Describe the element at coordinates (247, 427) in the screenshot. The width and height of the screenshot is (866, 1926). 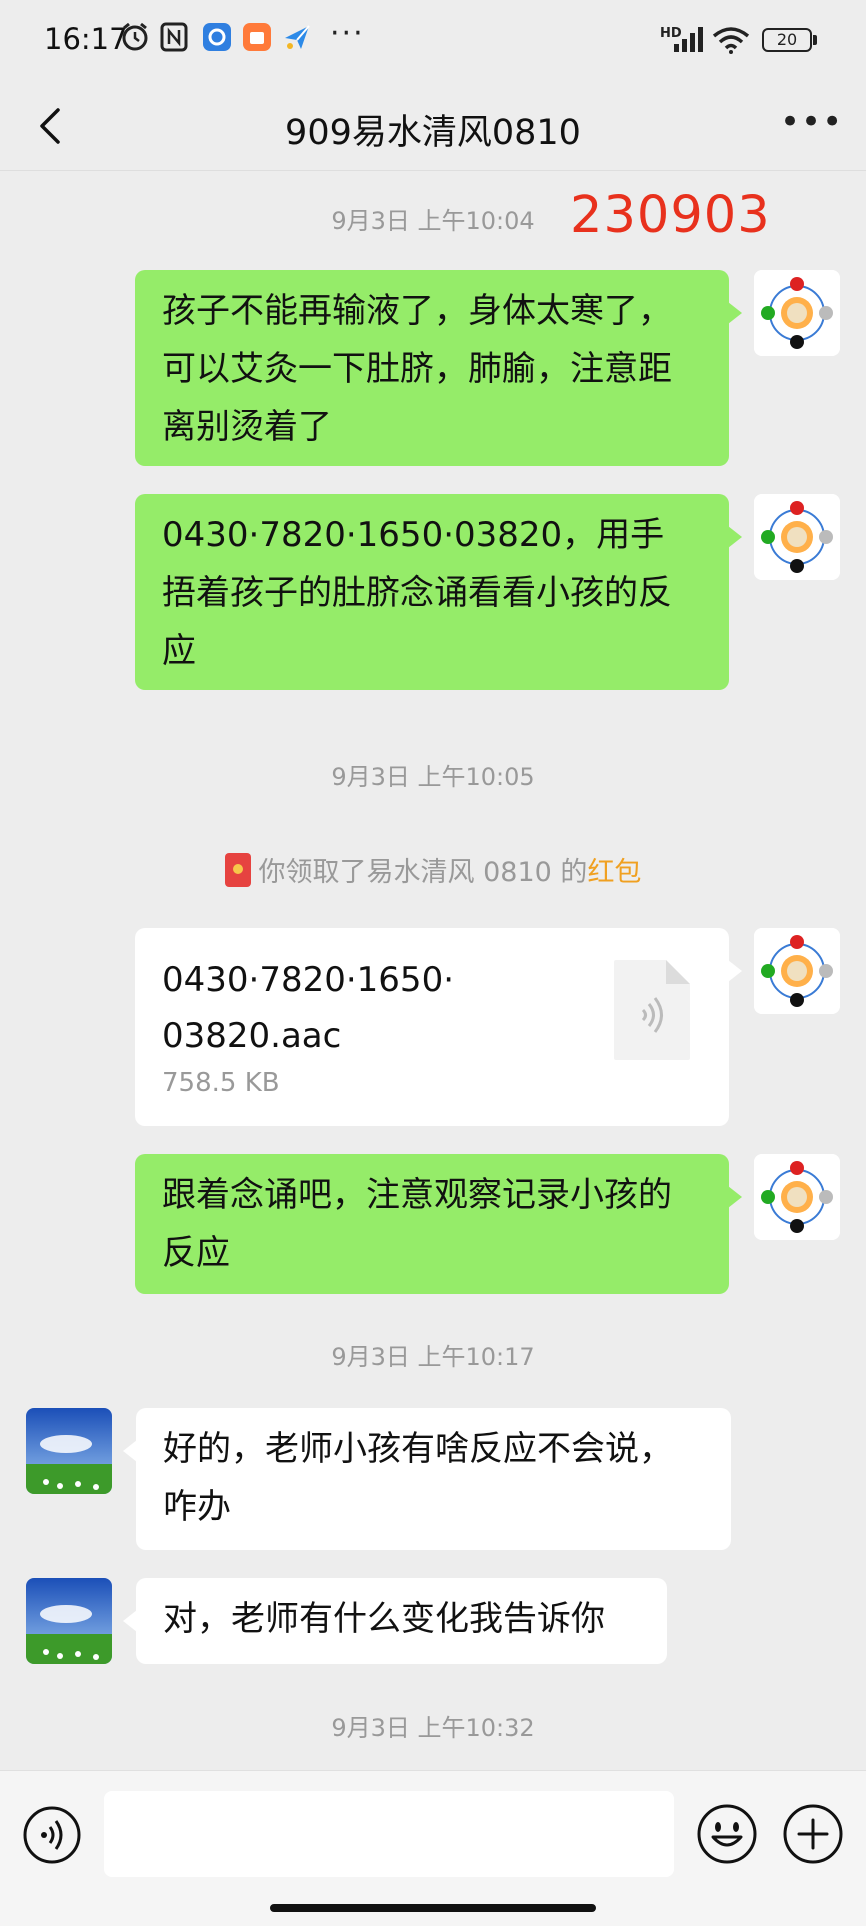
I see `message-line: 离别烫着了` at that location.